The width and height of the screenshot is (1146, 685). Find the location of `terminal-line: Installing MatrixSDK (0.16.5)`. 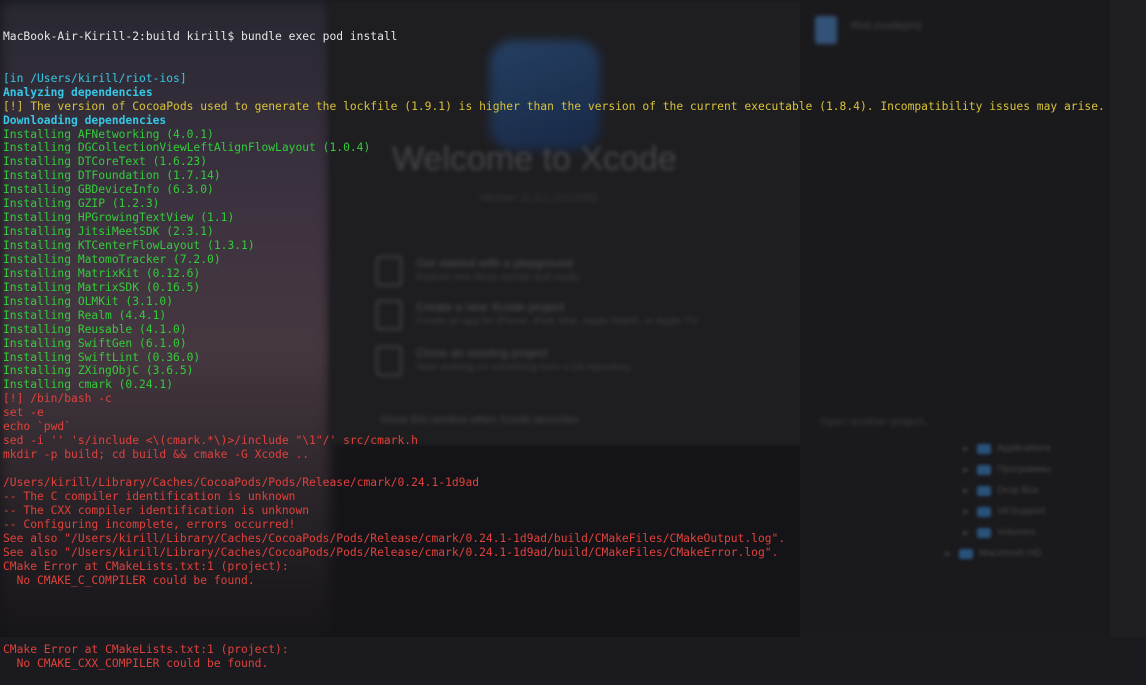

terminal-line: Installing MatrixSDK (0.16.5) is located at coordinates (102, 287).